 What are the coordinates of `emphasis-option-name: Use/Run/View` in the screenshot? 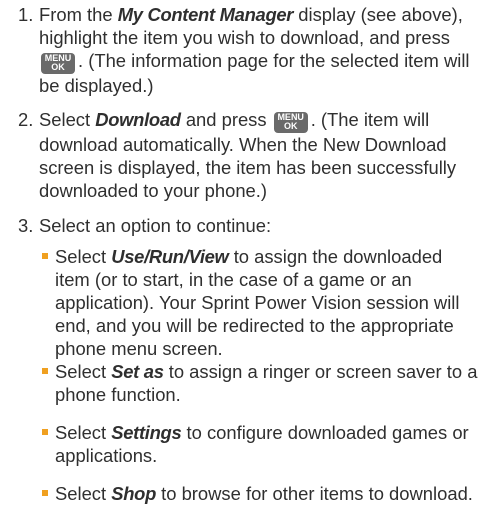 It's located at (170, 256).